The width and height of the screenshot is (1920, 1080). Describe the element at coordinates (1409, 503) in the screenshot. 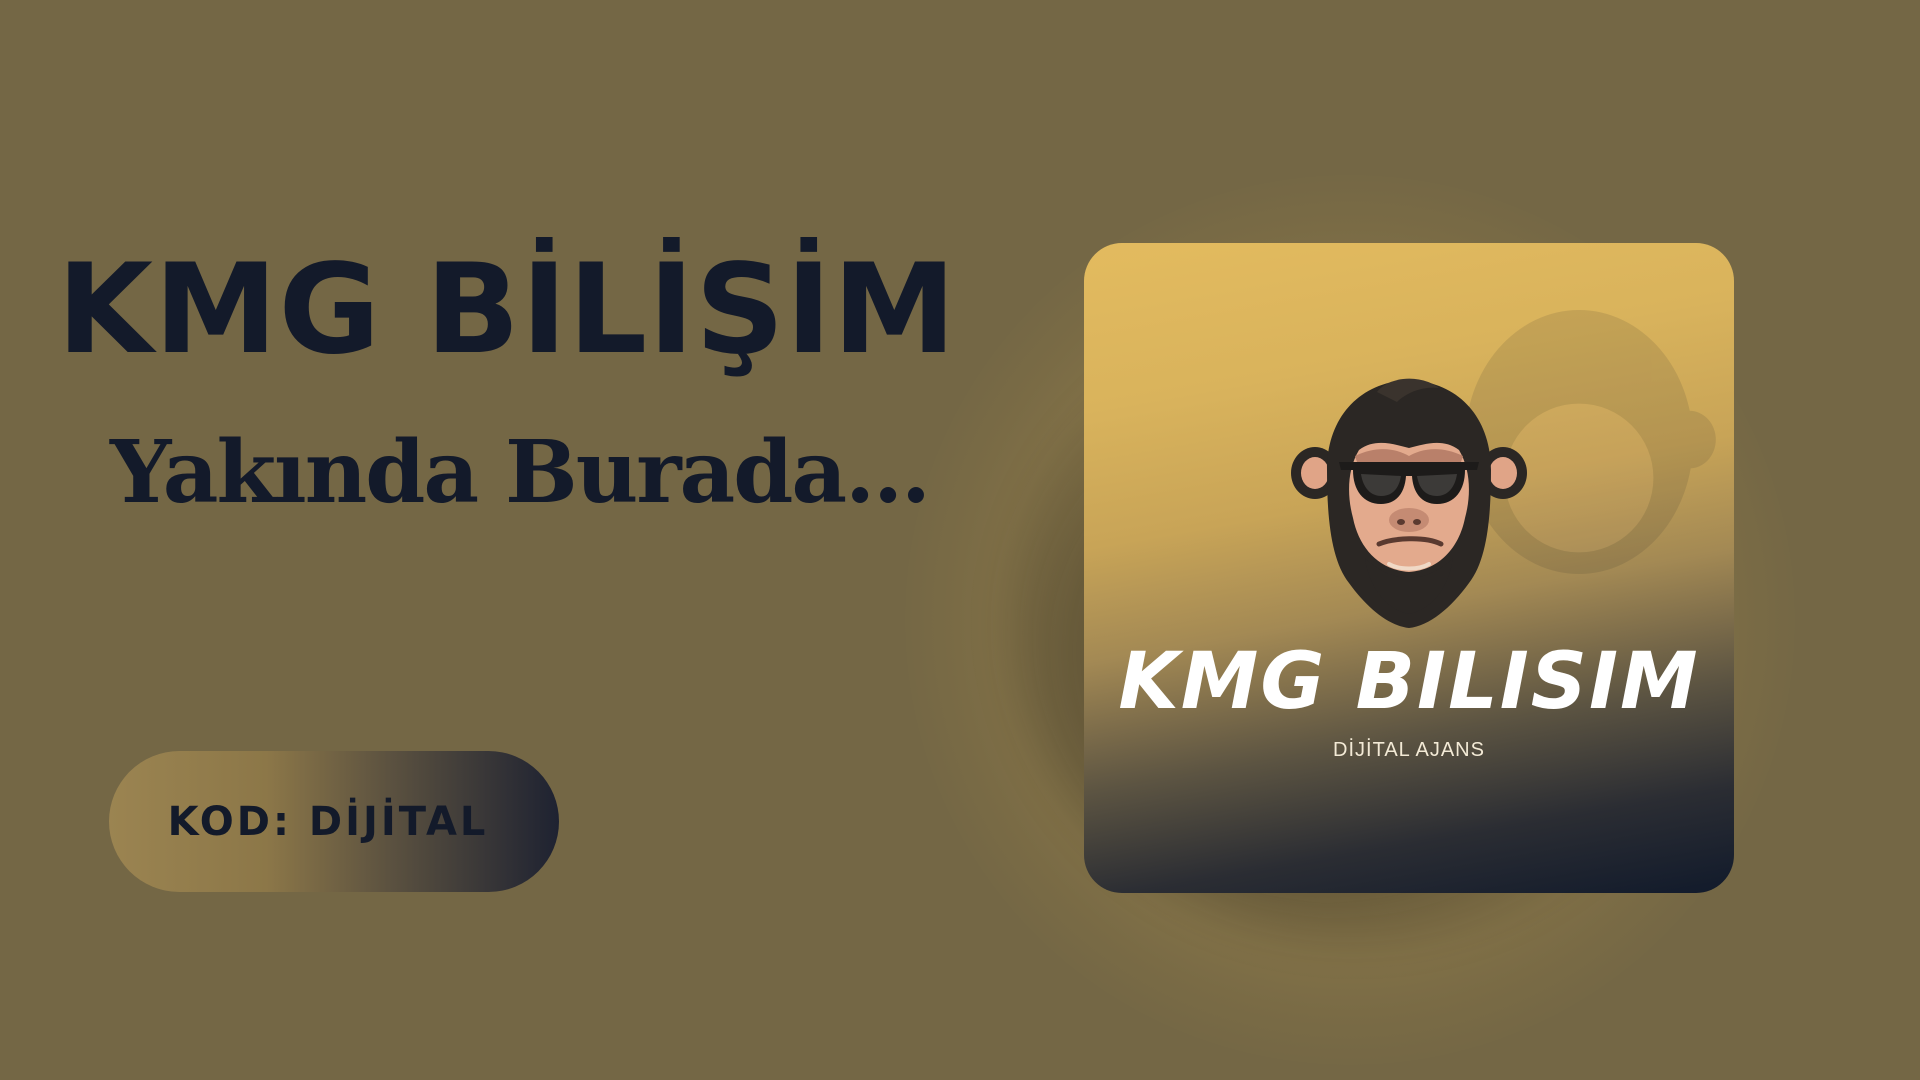

I see `monkey-sunglasses-icon` at that location.